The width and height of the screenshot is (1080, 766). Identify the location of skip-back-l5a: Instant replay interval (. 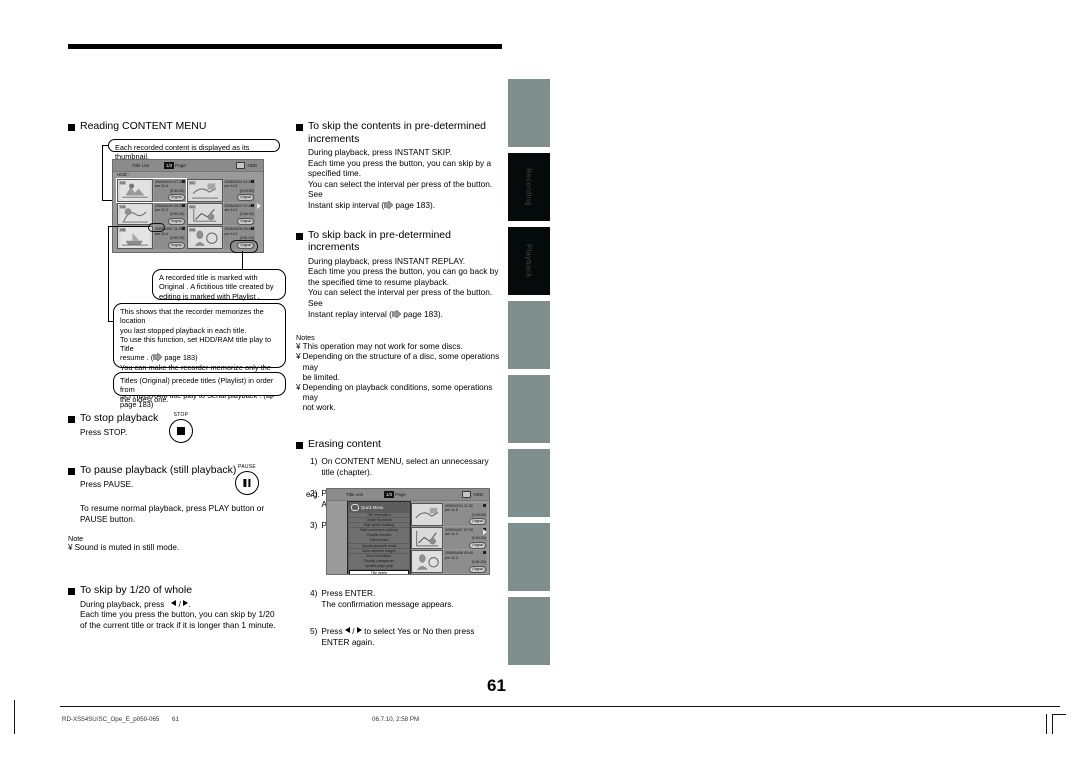
(350, 313).